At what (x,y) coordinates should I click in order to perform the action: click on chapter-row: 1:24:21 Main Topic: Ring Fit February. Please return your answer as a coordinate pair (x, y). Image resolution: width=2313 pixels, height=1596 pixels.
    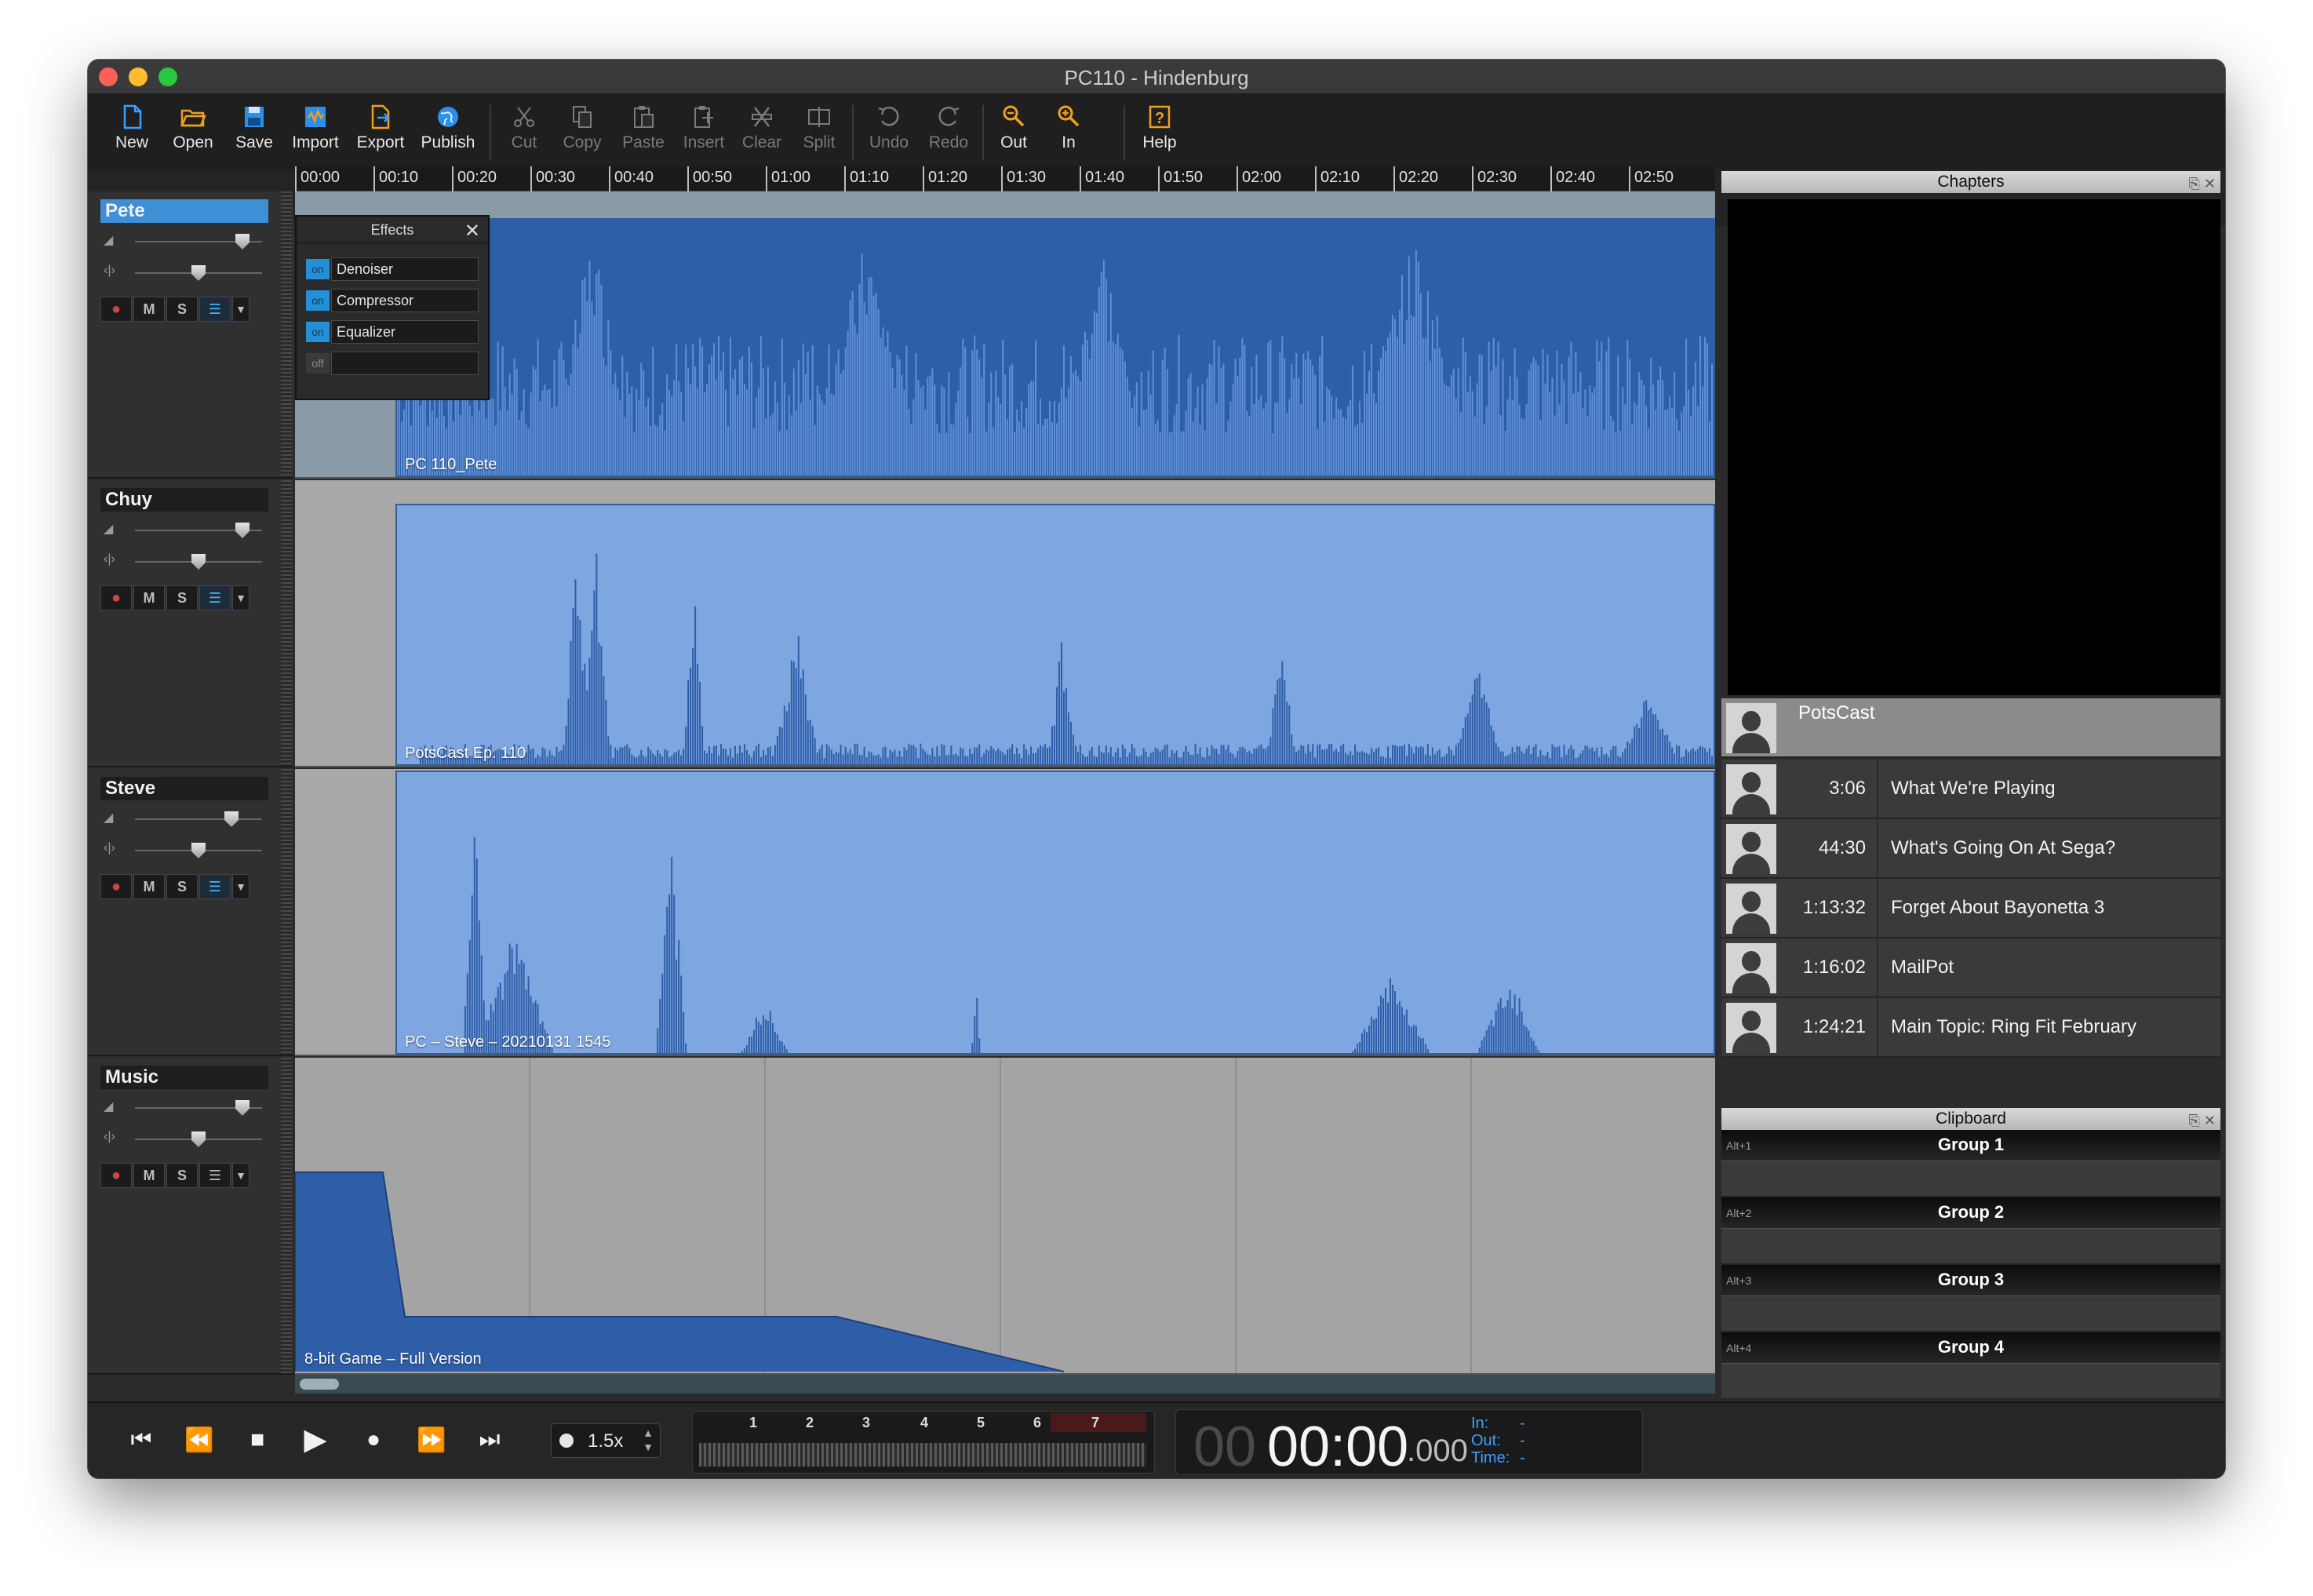
    Looking at the image, I should click on (1970, 1028).